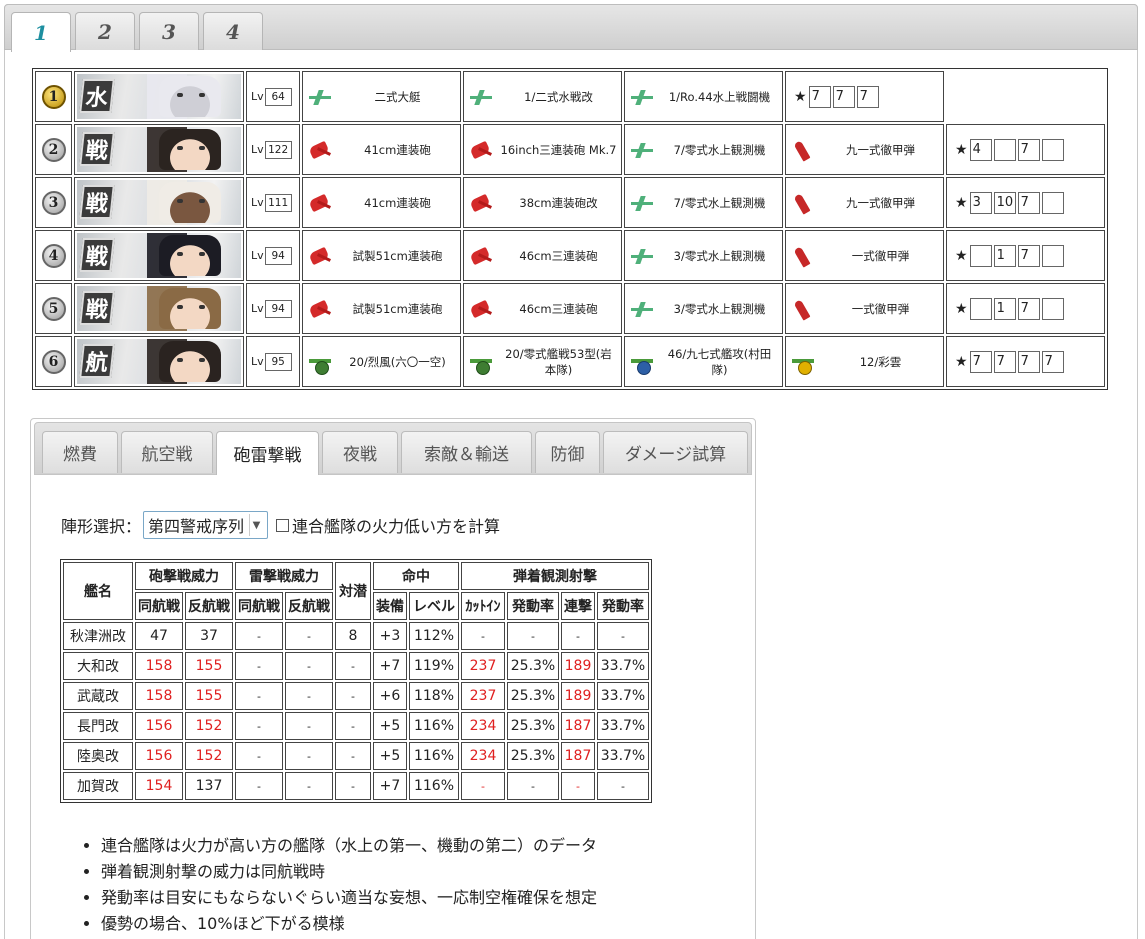  I want to click on ship-number-cell: 5, so click(53, 308).